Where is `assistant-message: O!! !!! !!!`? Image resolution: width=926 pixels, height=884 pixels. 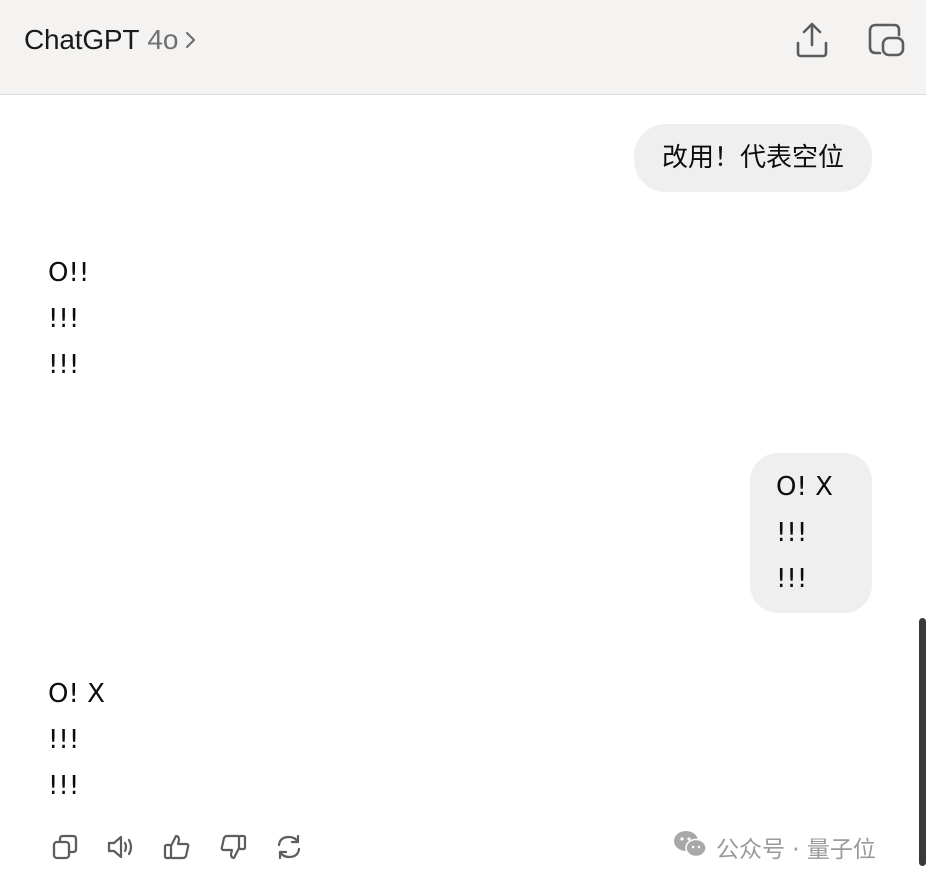
assistant-message: O!! !!! !!! is located at coordinates (68, 319).